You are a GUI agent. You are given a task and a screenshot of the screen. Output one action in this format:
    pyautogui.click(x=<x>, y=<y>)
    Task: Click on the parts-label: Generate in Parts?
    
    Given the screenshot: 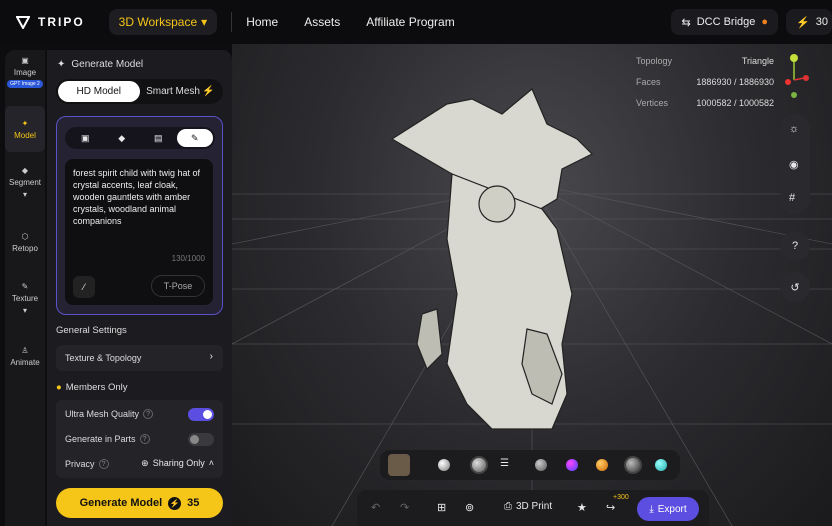 What is the action you would take?
    pyautogui.click(x=107, y=439)
    